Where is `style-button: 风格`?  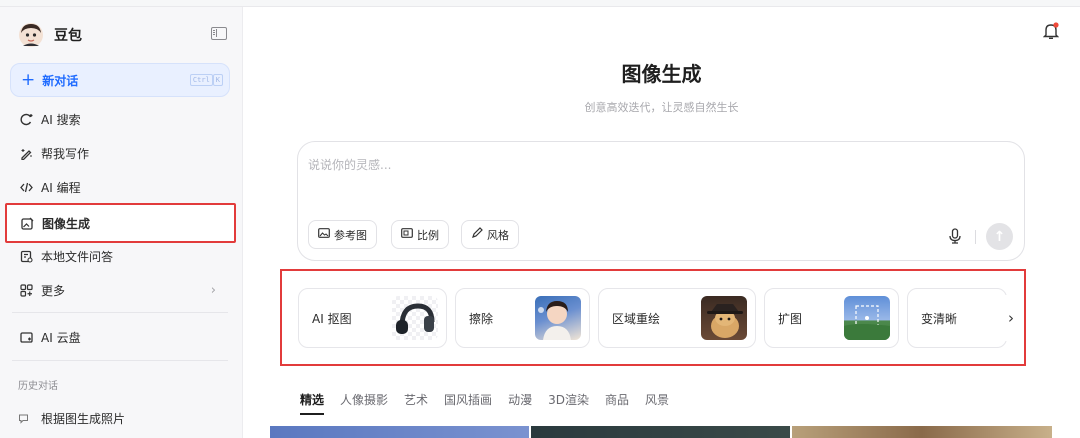 style-button: 风格 is located at coordinates (490, 234).